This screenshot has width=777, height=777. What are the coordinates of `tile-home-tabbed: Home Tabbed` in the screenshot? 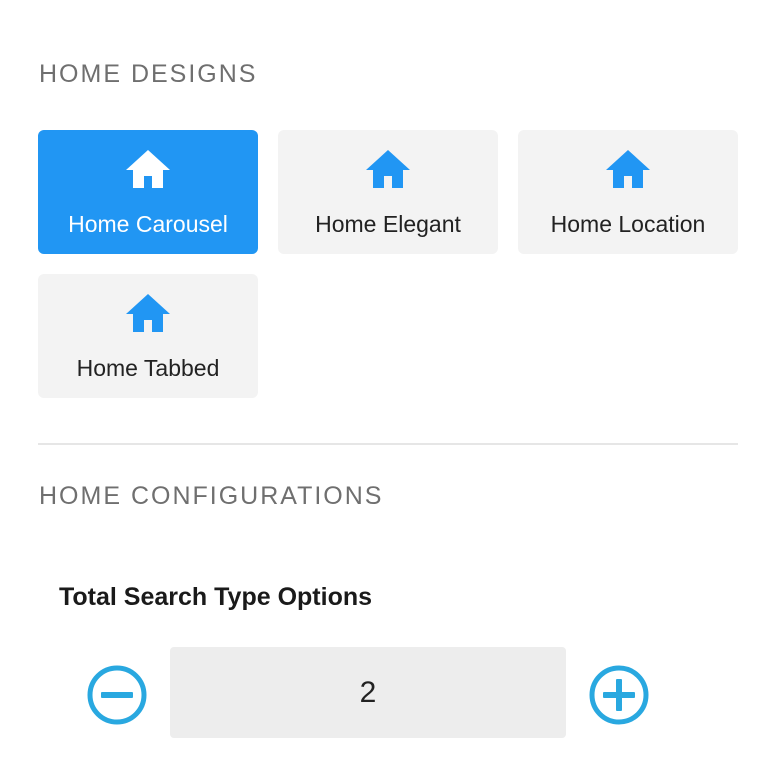 It's located at (148, 336).